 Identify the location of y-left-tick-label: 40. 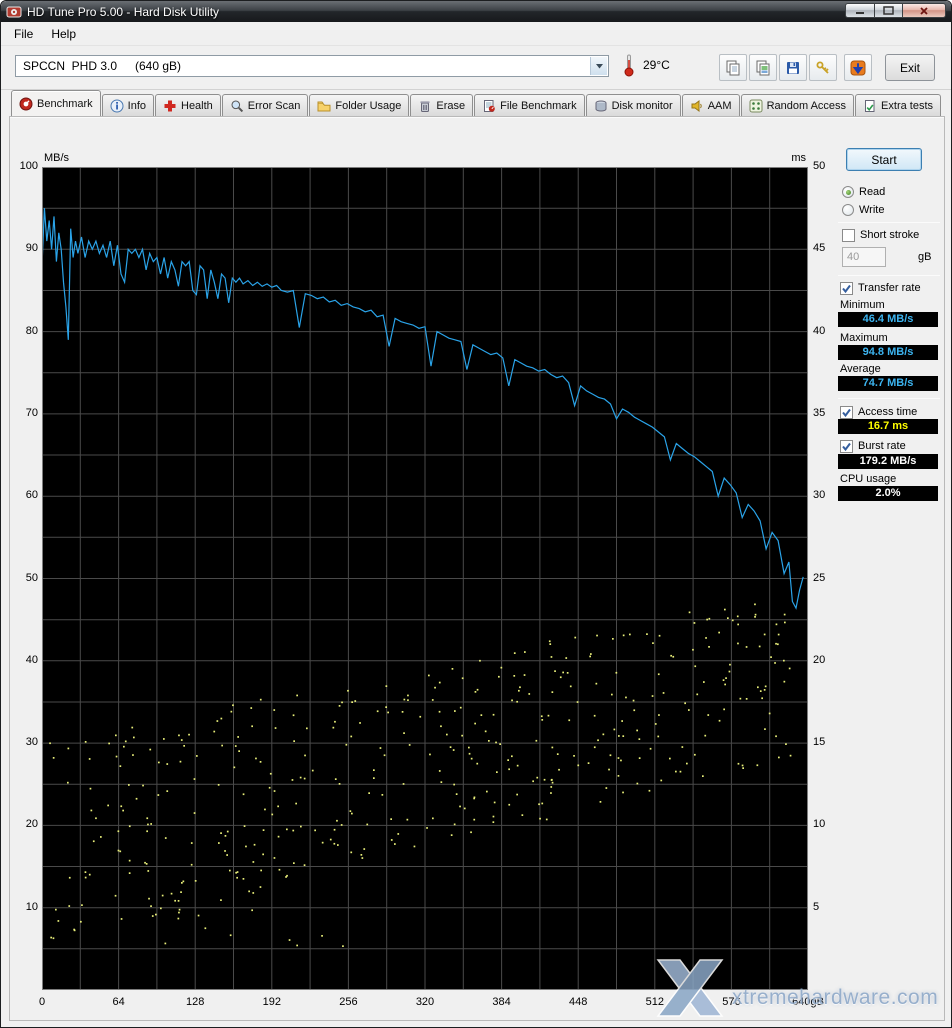
(31, 659).